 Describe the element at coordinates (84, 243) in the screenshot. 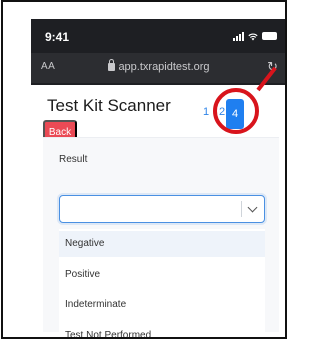

I see `option-negative: Negative` at that location.